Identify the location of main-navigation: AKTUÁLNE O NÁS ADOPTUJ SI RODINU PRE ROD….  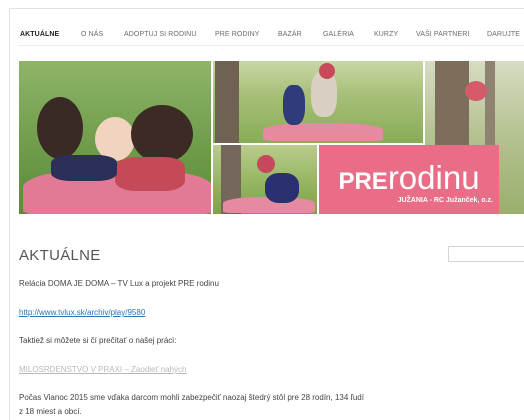
(271, 32).